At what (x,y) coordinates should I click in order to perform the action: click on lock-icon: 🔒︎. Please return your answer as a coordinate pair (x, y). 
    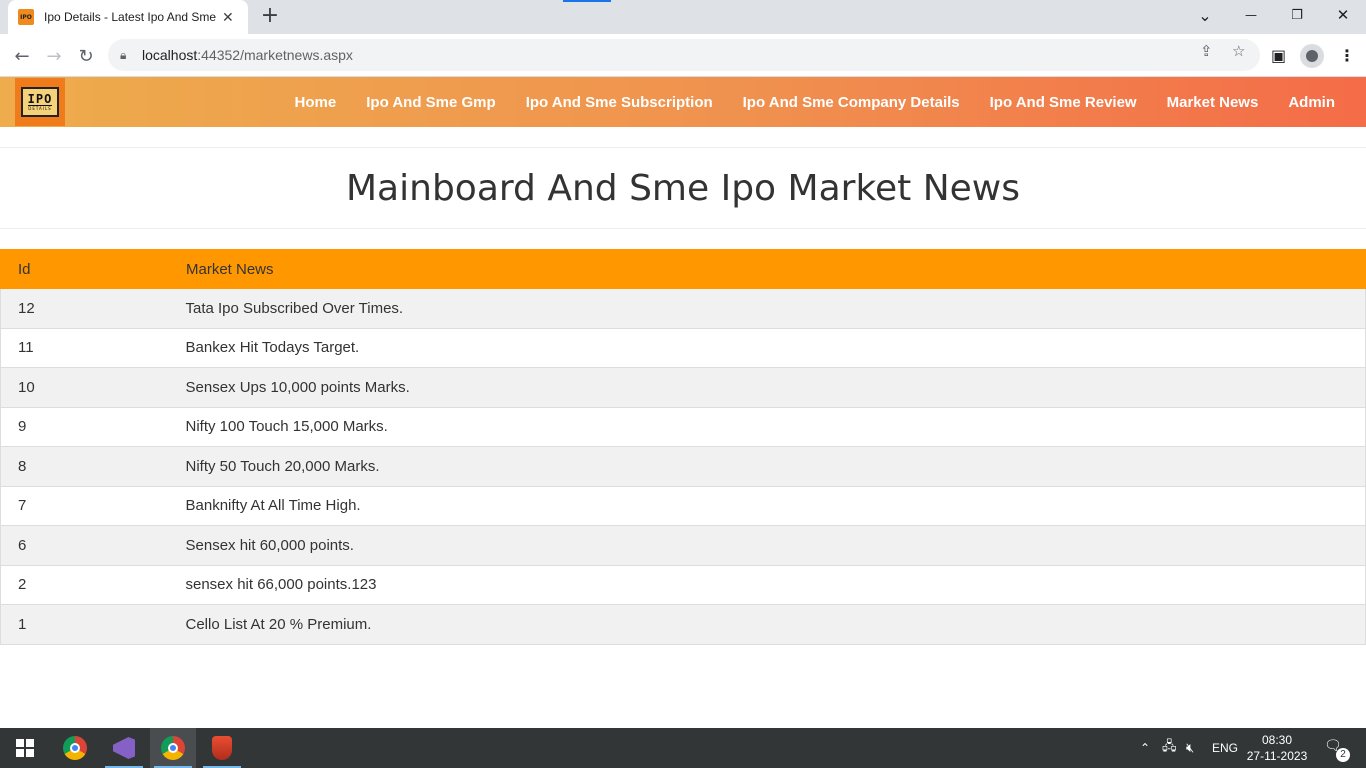
    Looking at the image, I should click on (123, 54).